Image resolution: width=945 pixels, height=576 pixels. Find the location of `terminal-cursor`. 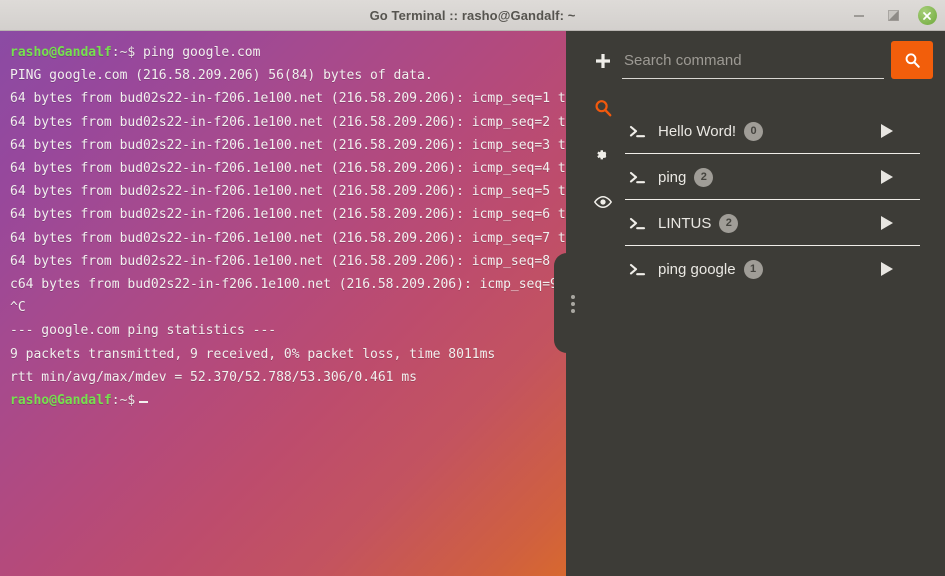

terminal-cursor is located at coordinates (144, 402).